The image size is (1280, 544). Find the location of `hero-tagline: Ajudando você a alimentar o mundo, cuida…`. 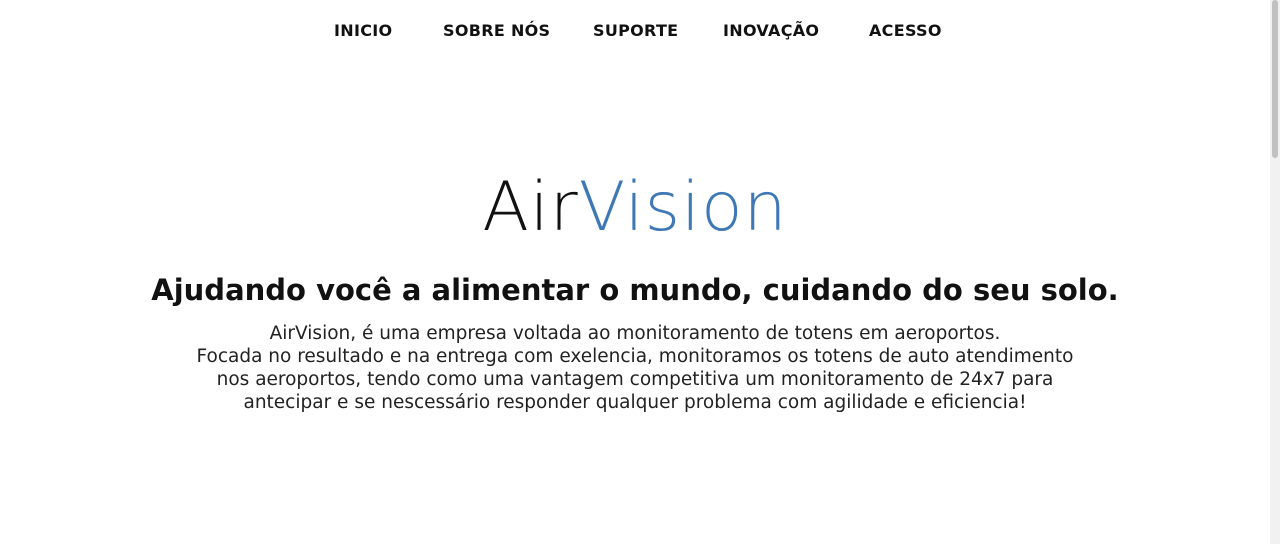

hero-tagline: Ajudando você a alimentar o mundo, cuida… is located at coordinates (635, 290).